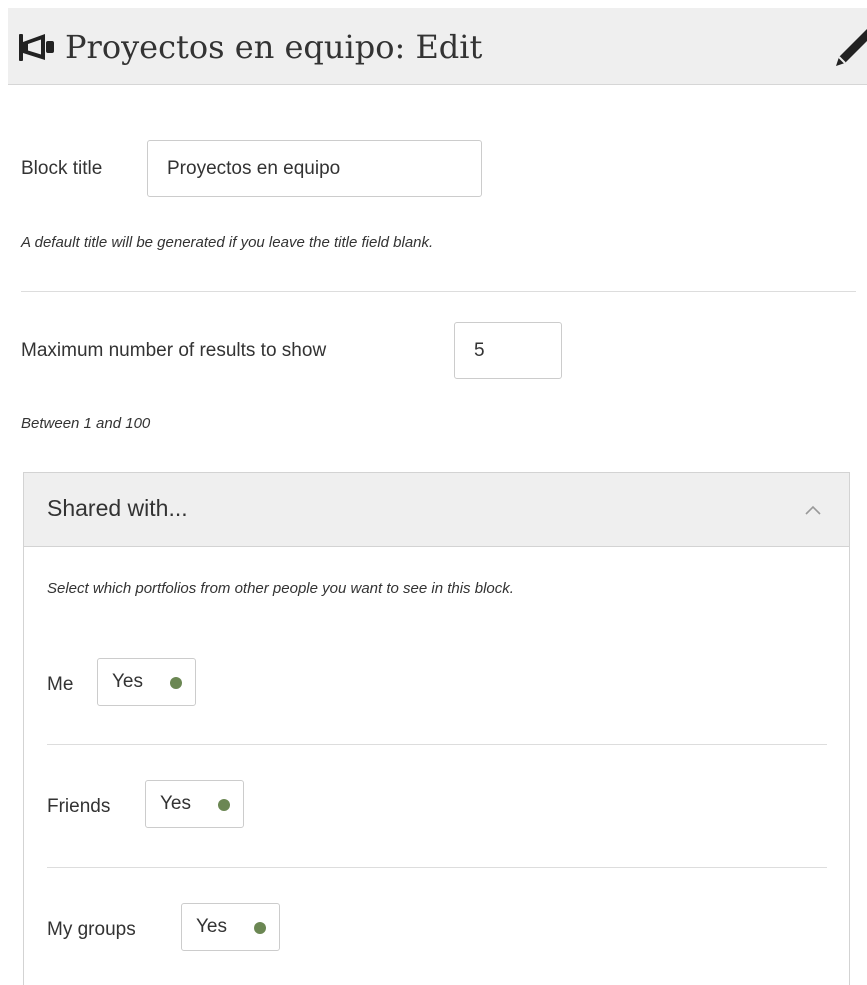  I want to click on max-results-label: Maximum number of results to show, so click(174, 350).